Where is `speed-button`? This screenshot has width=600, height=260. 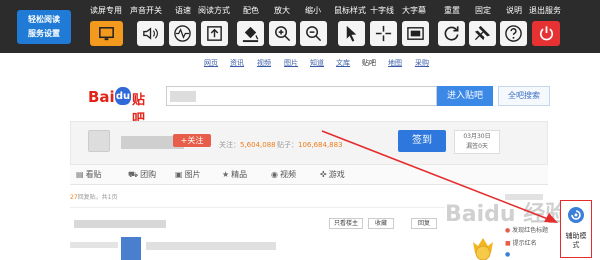
speed-button is located at coordinates (182, 33).